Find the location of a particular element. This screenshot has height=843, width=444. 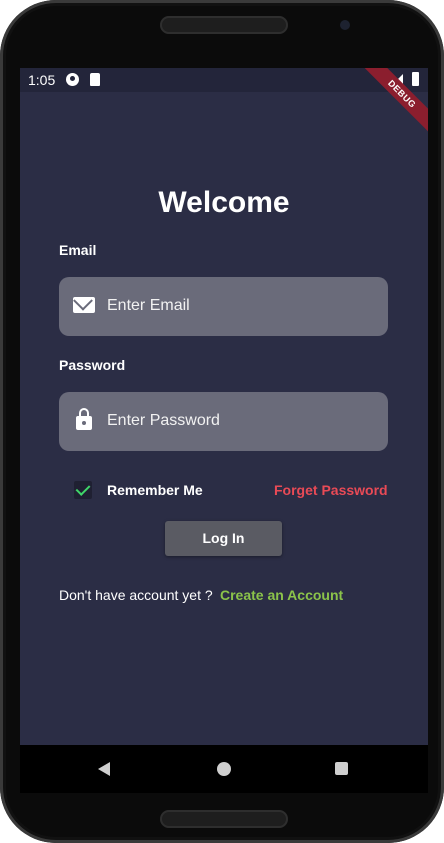

email-placeholder: Enter Email is located at coordinates (148, 305).